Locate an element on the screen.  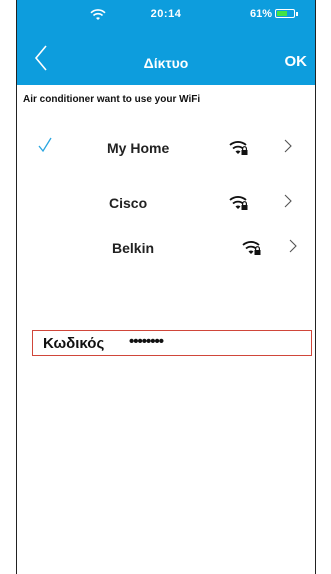
battery-percent: 61% is located at coordinates (261, 14).